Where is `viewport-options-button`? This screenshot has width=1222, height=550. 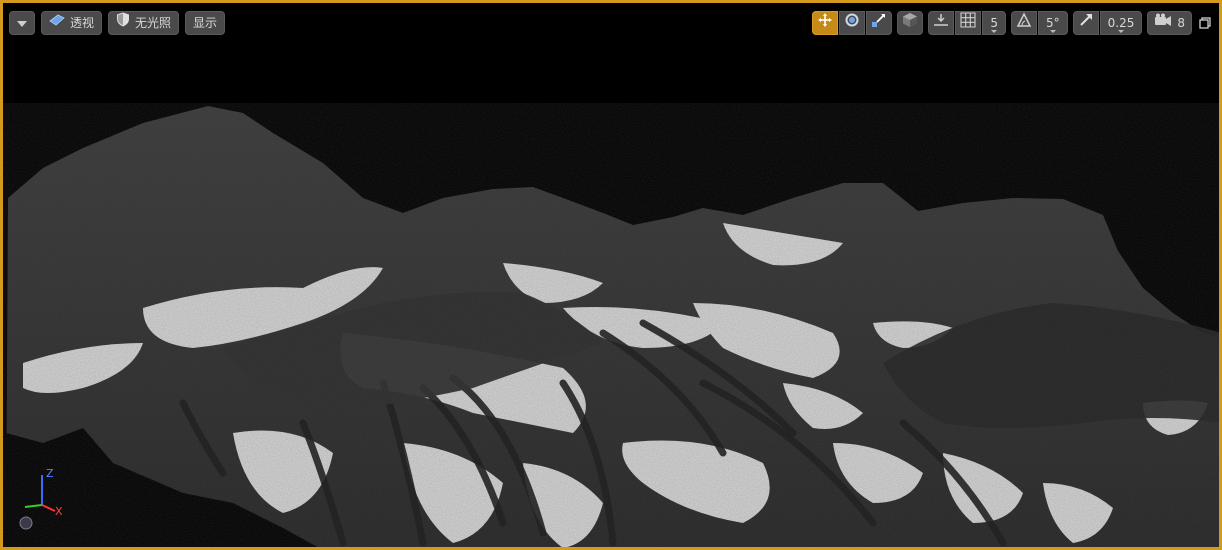 viewport-options-button is located at coordinates (22, 23).